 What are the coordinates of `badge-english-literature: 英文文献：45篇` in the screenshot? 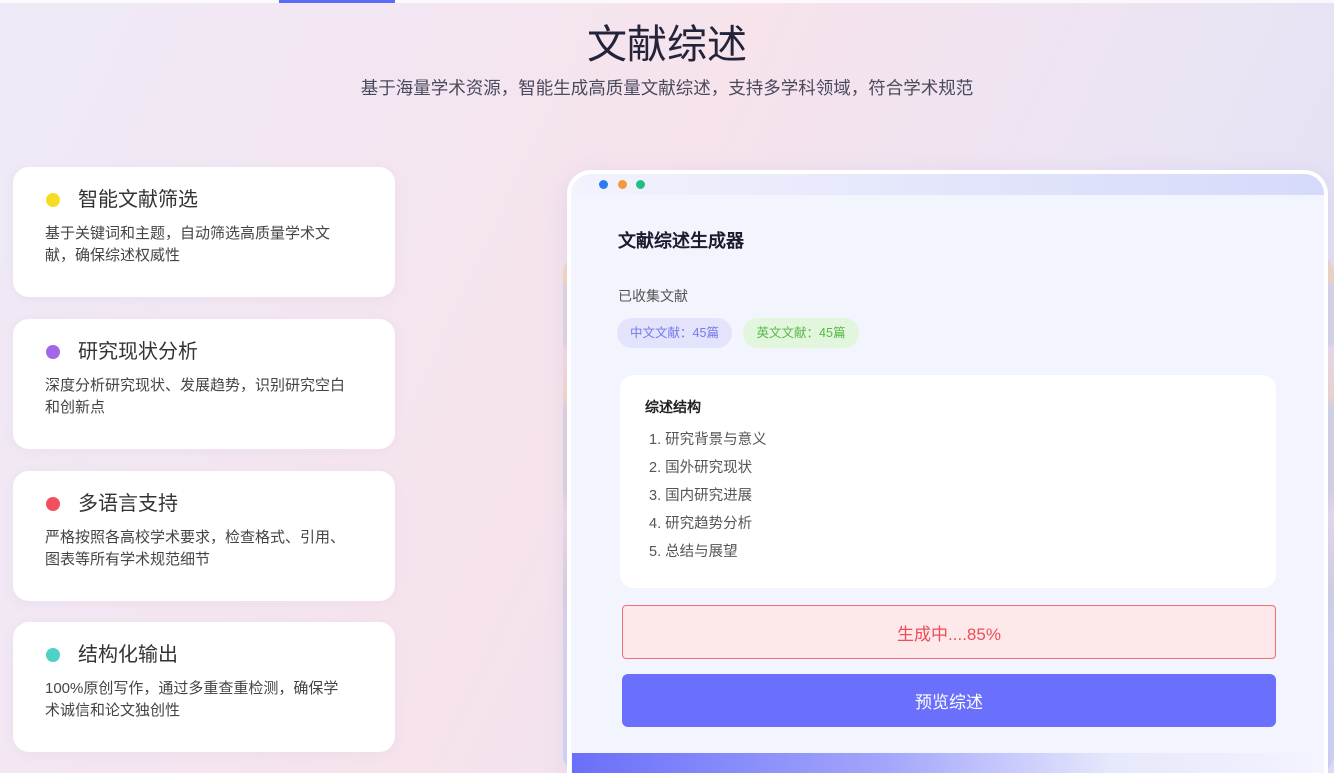 It's located at (801, 333).